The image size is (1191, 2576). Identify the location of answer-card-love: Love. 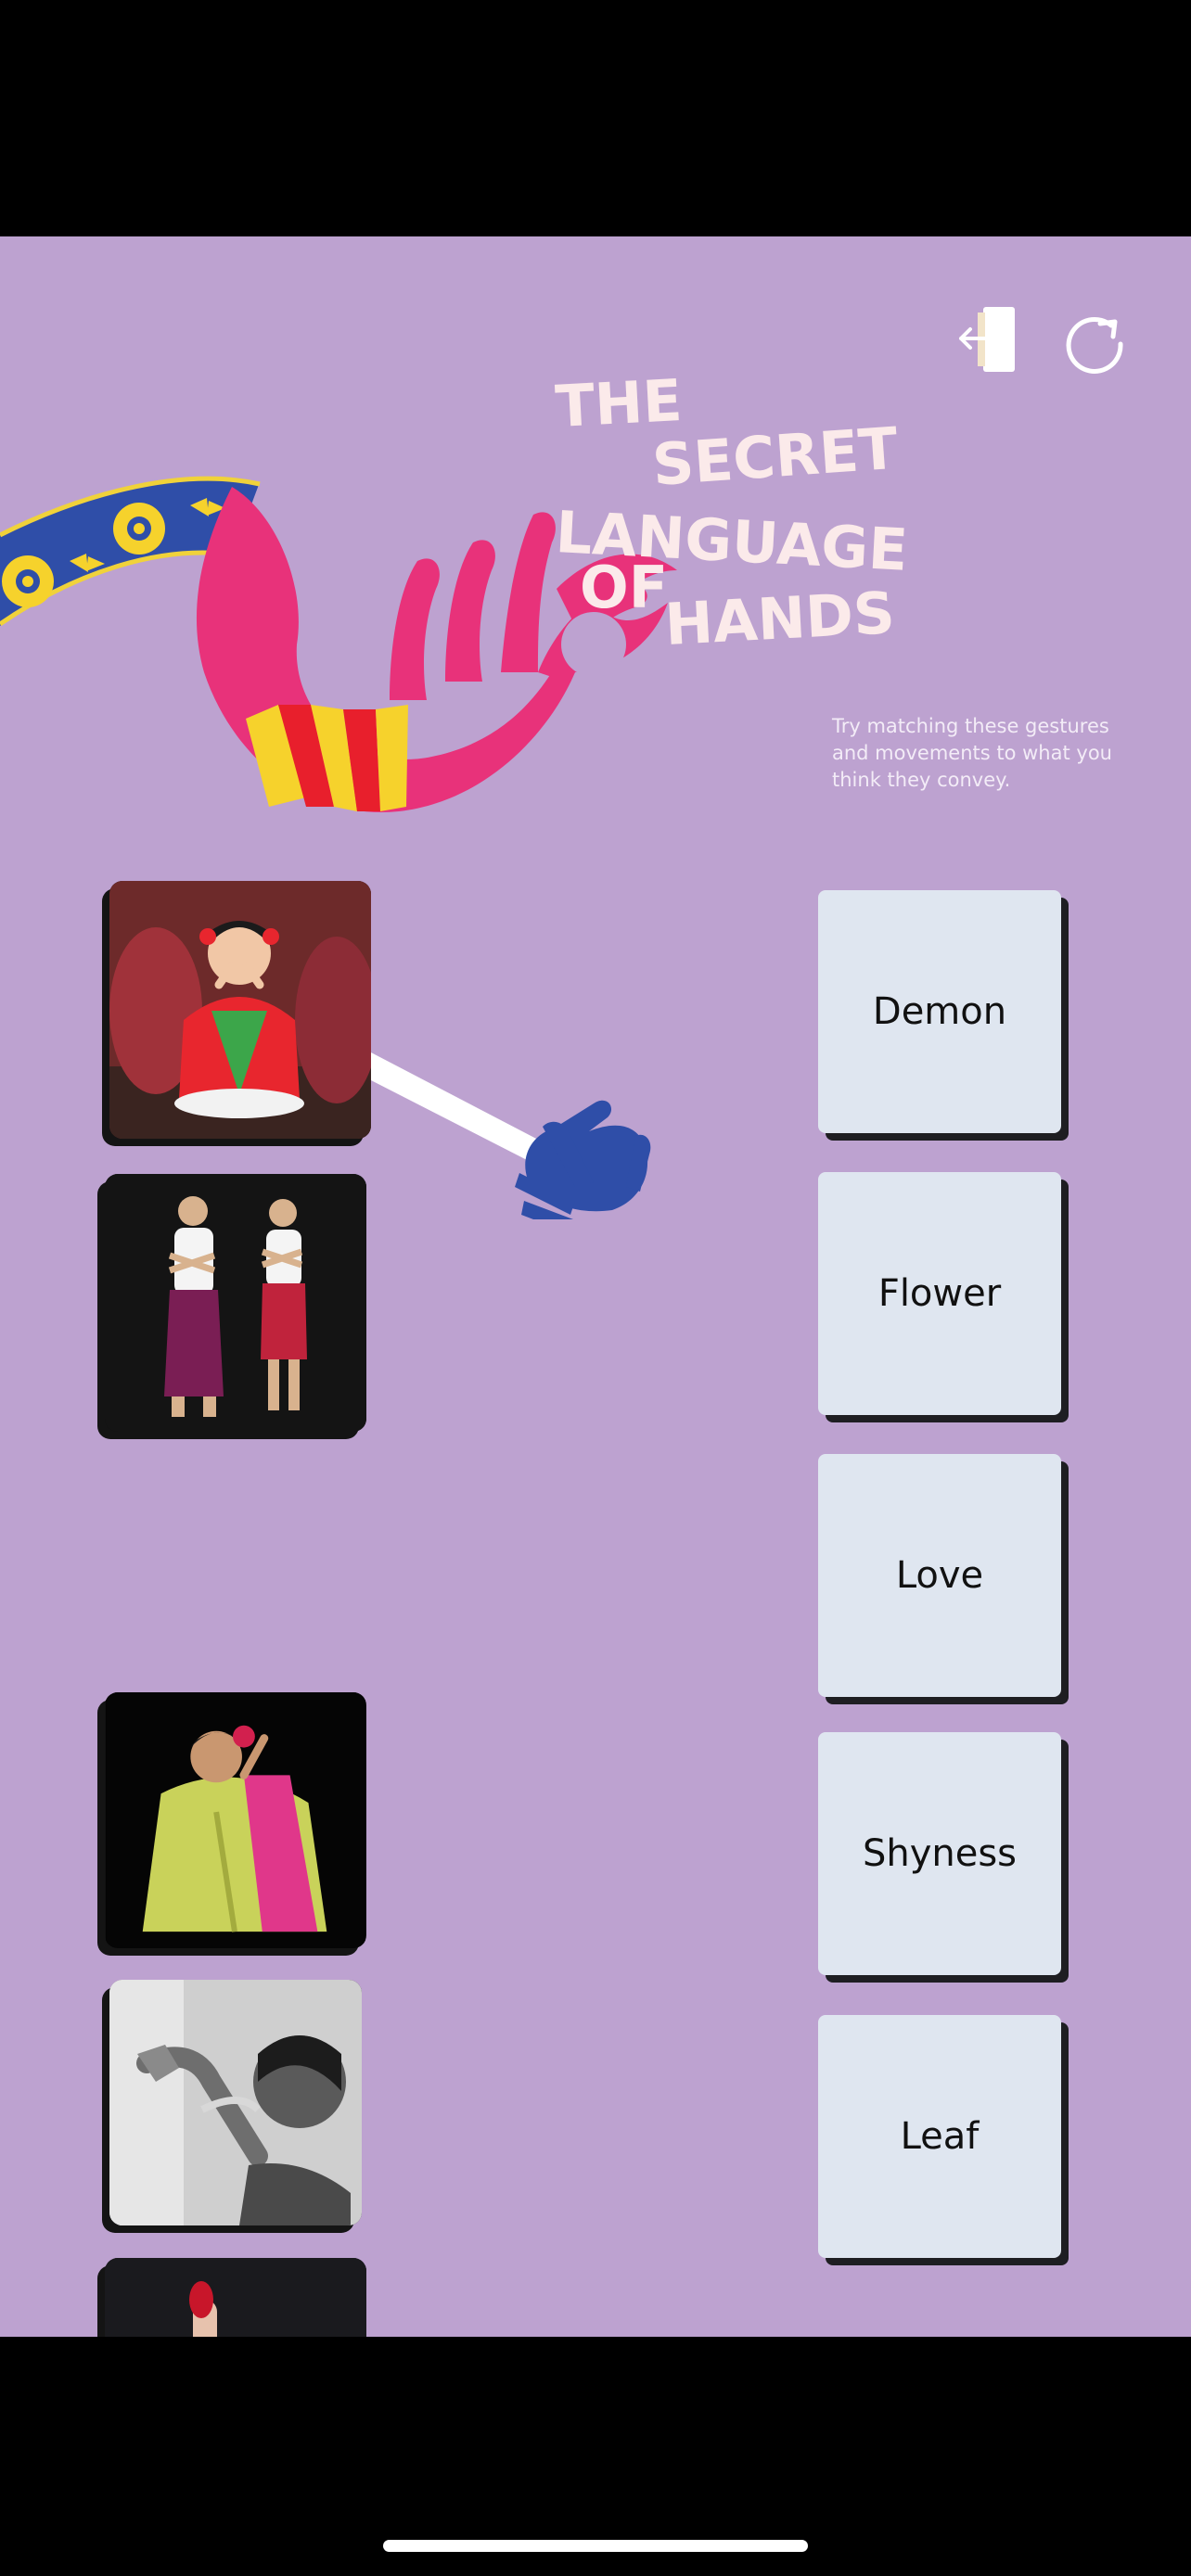
(939, 1575).